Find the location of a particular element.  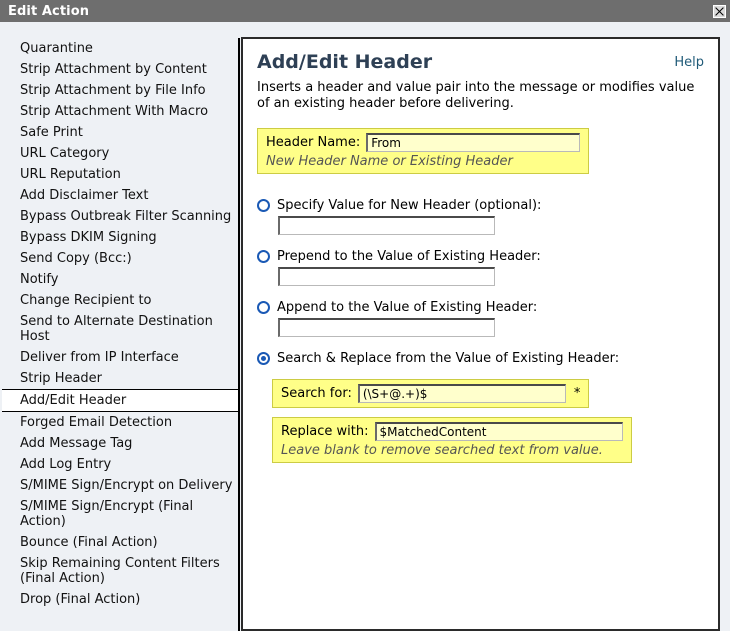

search-for-label: Search for: is located at coordinates (316, 393).